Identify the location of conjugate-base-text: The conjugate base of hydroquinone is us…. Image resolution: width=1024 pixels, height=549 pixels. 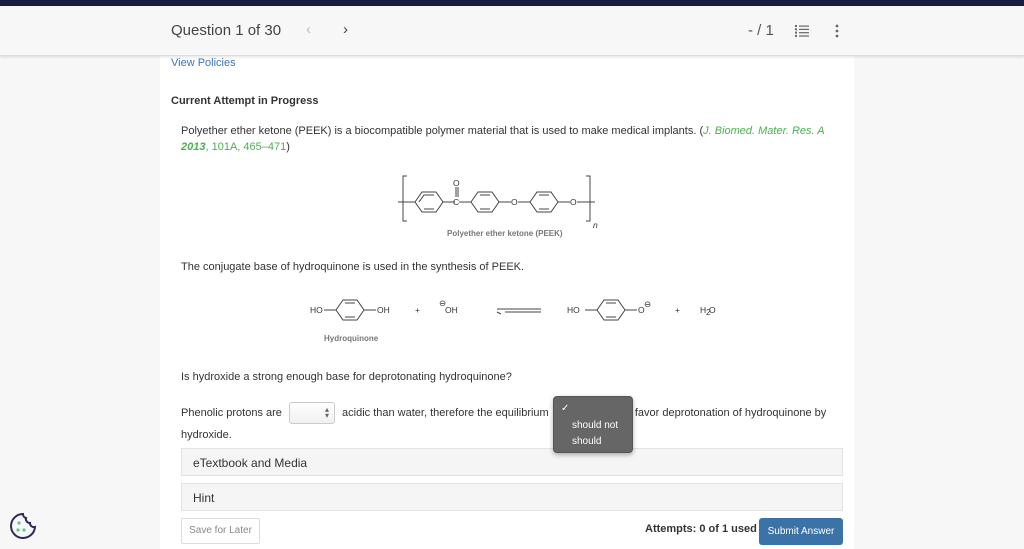
(353, 267).